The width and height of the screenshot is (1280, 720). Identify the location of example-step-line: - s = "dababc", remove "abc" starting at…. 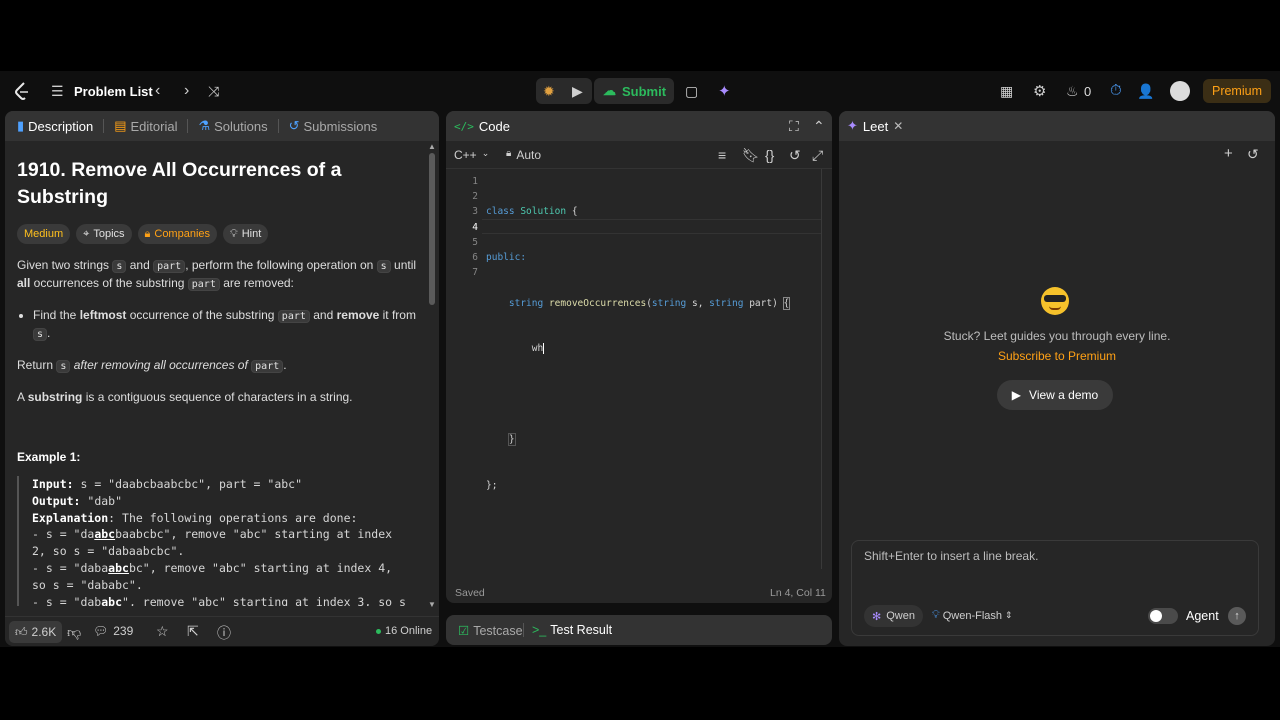
(219, 600).